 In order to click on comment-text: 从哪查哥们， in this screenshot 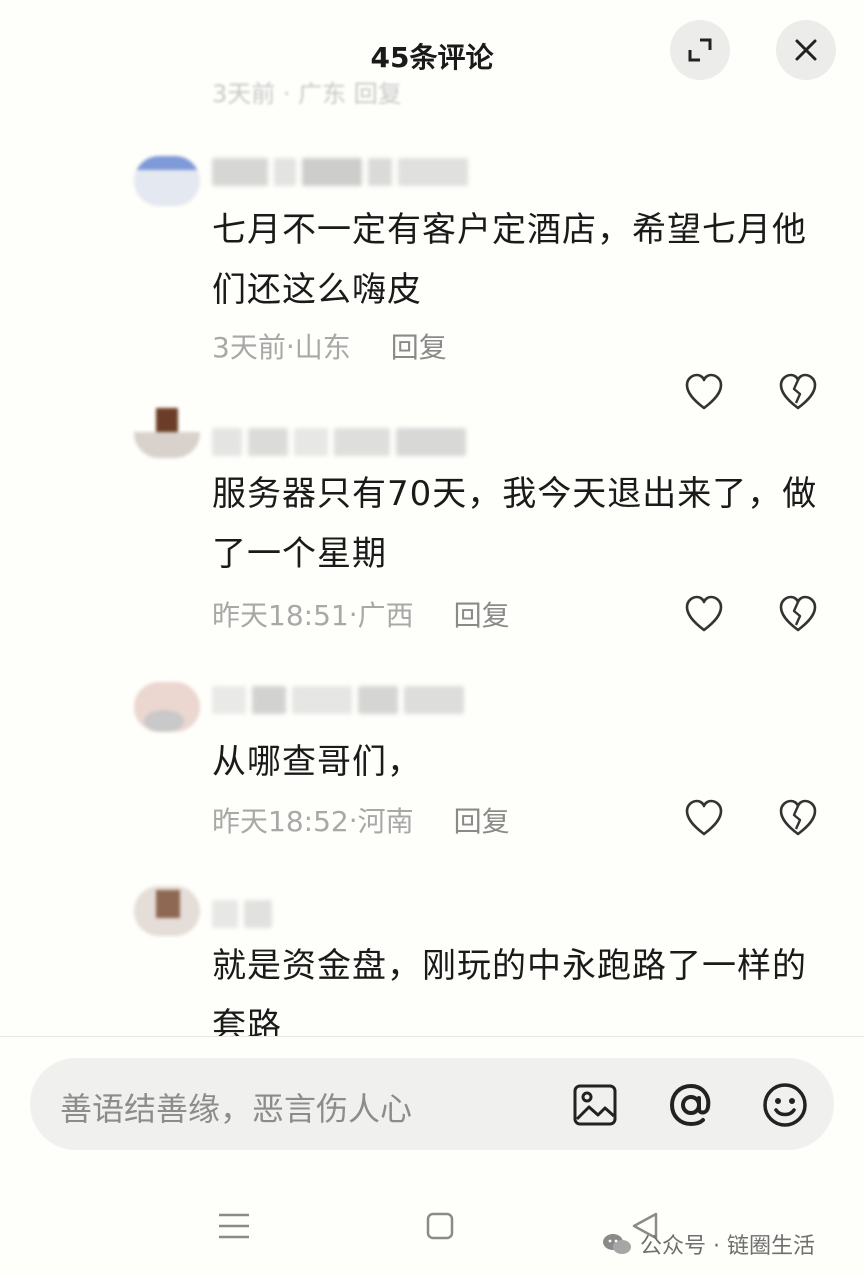, I will do `click(317, 762)`.